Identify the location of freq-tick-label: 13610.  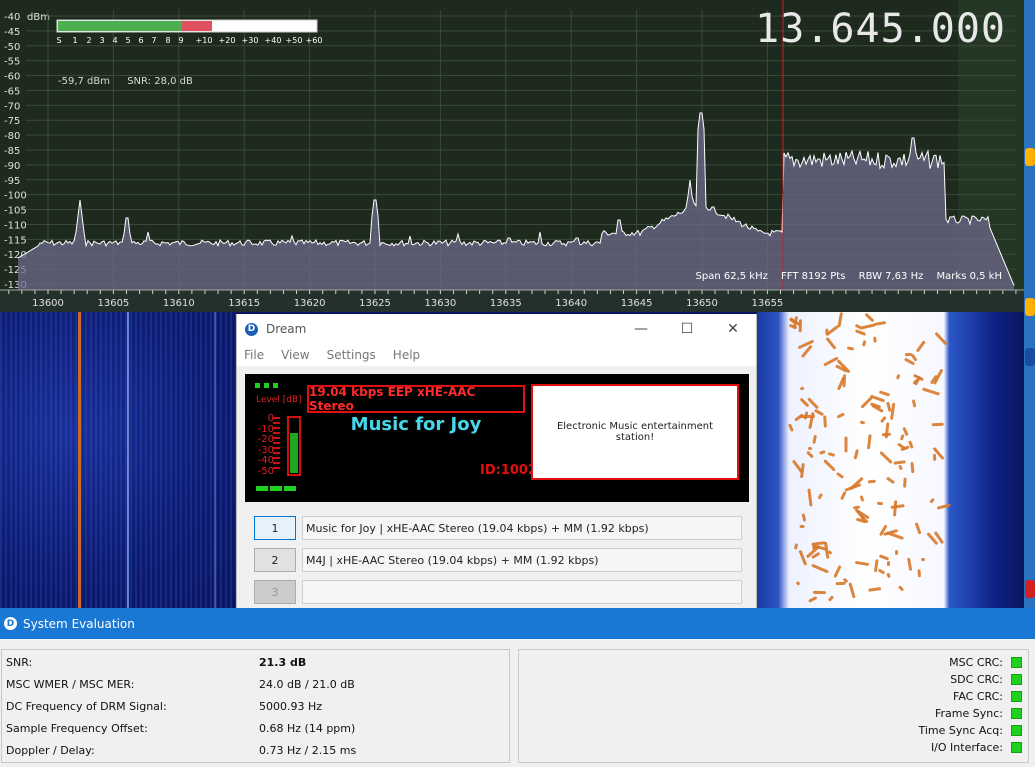
(179, 303).